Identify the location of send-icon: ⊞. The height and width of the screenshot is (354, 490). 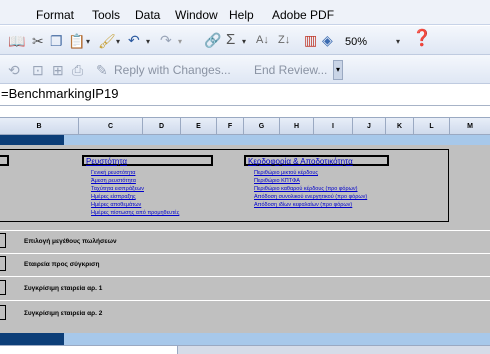
(58, 70).